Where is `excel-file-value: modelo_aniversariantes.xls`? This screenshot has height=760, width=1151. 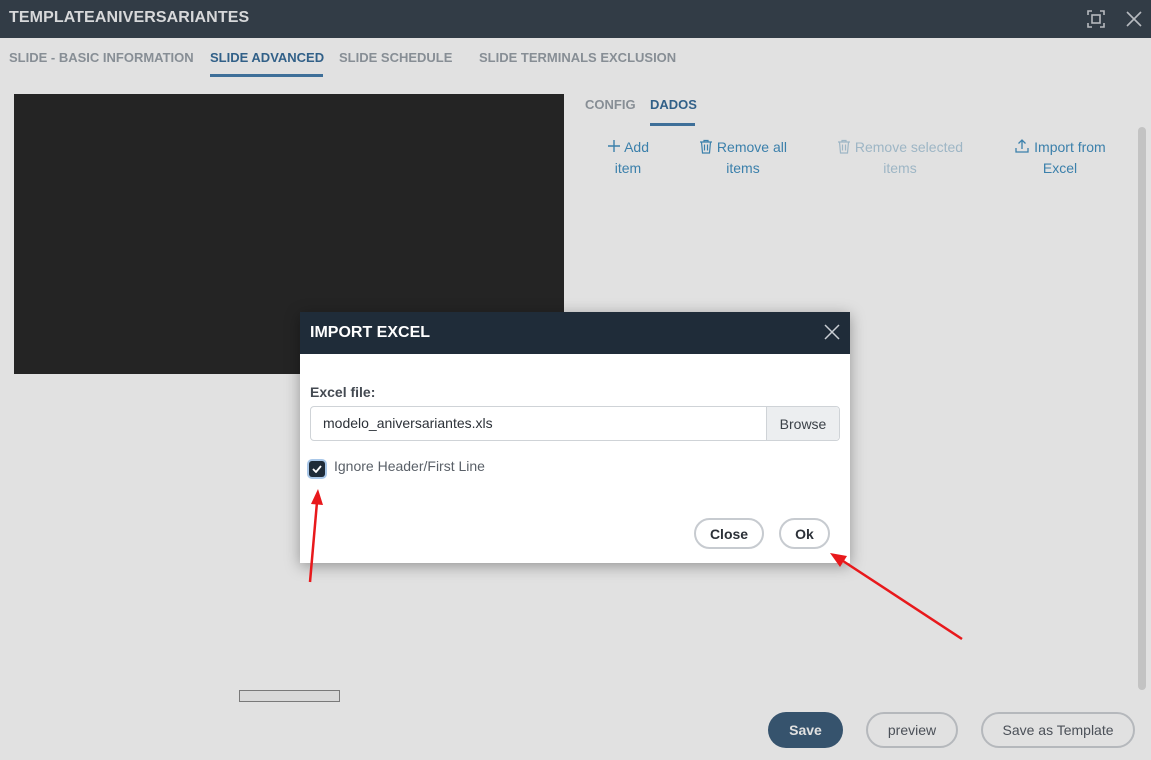 excel-file-value: modelo_aniversariantes.xls is located at coordinates (408, 423).